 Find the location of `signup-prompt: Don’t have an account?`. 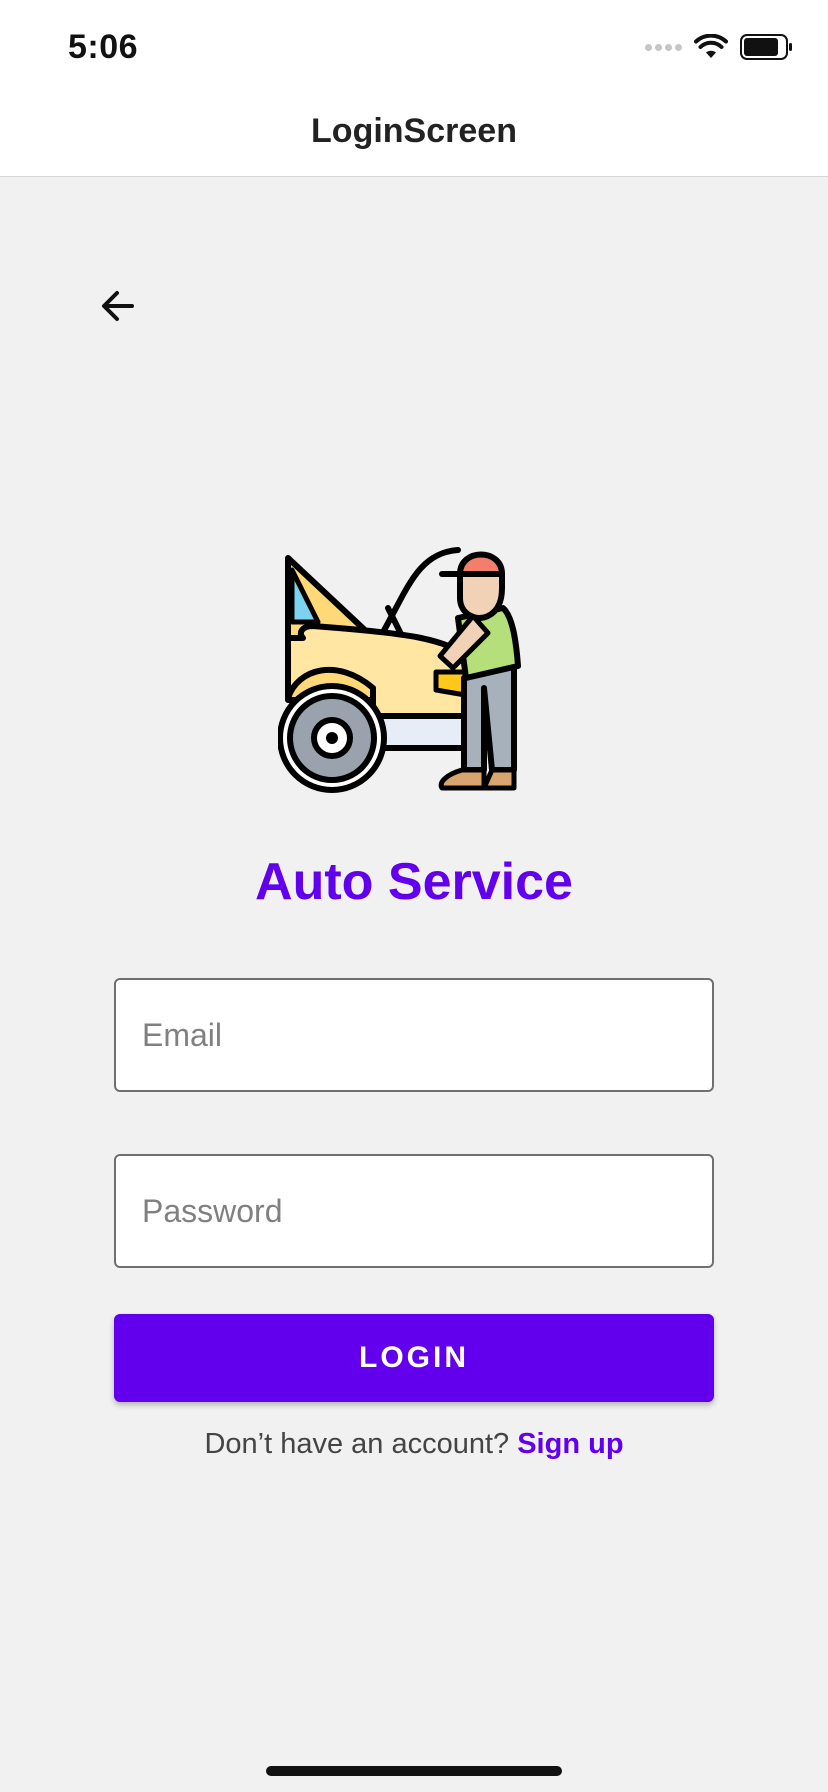

signup-prompt: Don’t have an account? is located at coordinates (357, 1444).